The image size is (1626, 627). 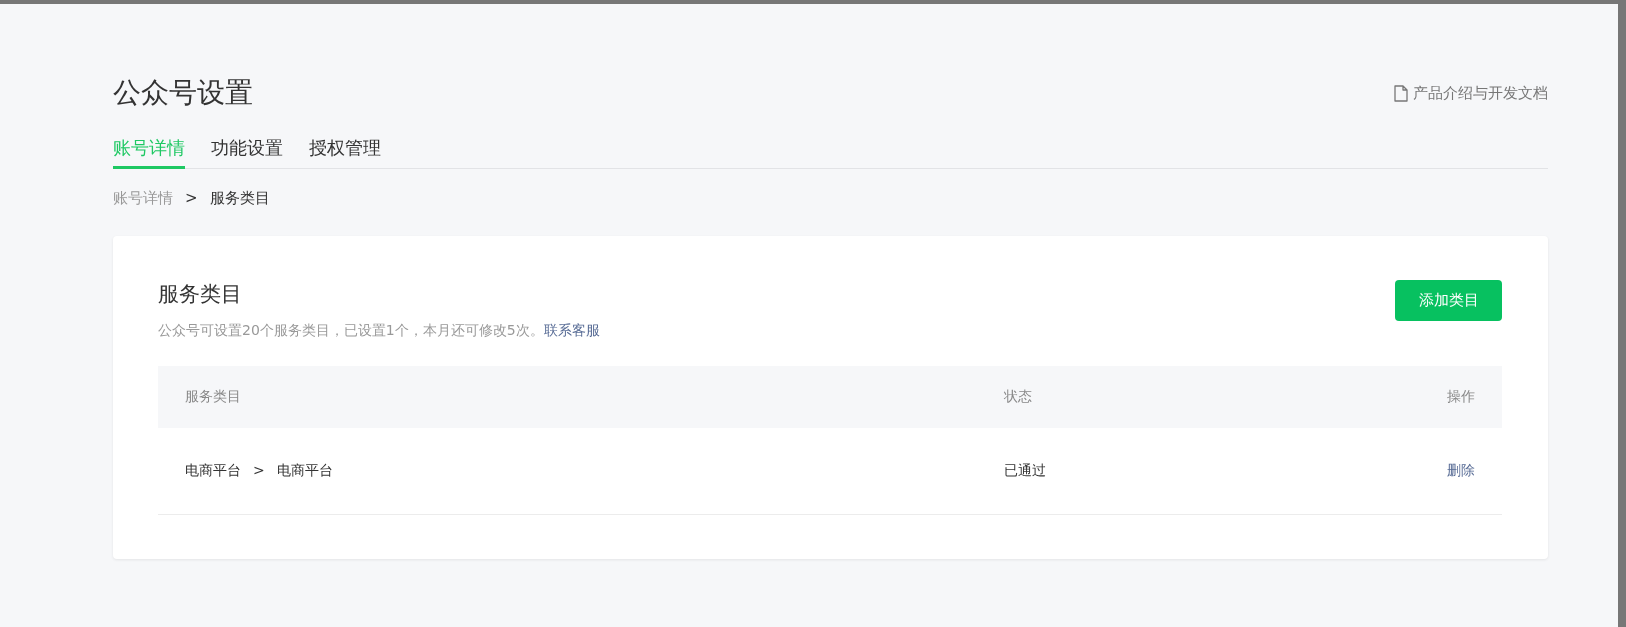 I want to click on tab: 功能设置, so click(x=247, y=152).